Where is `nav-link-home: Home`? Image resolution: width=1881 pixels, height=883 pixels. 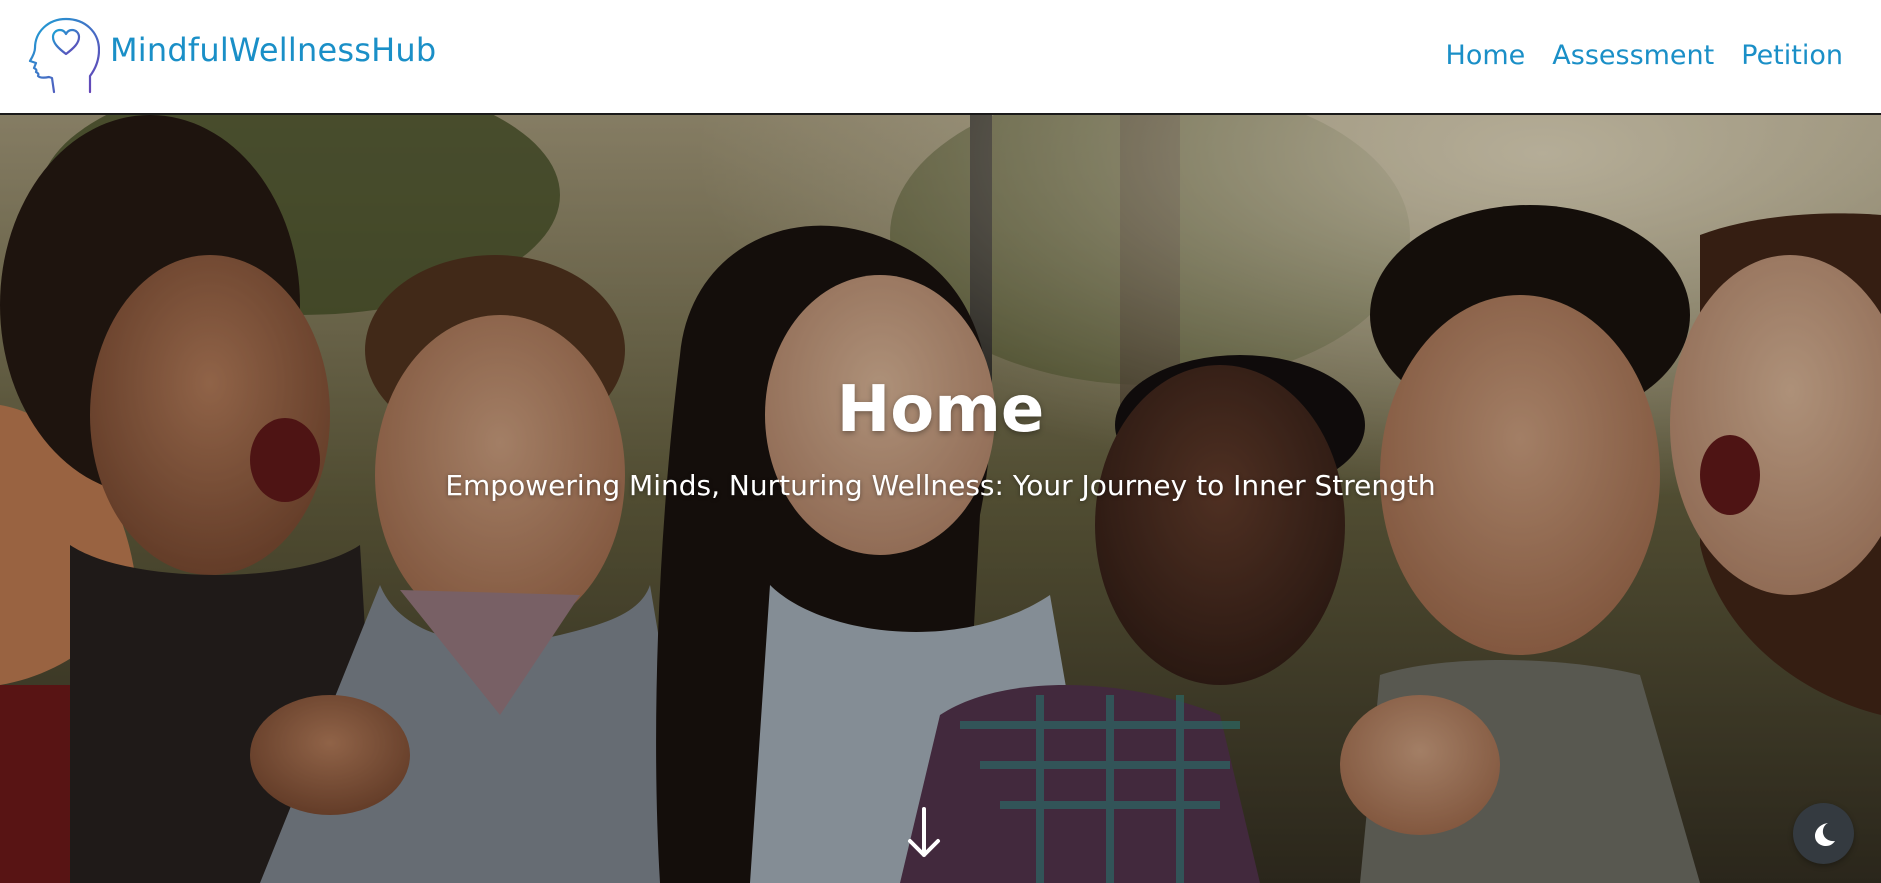
nav-link-home: Home is located at coordinates (1486, 55).